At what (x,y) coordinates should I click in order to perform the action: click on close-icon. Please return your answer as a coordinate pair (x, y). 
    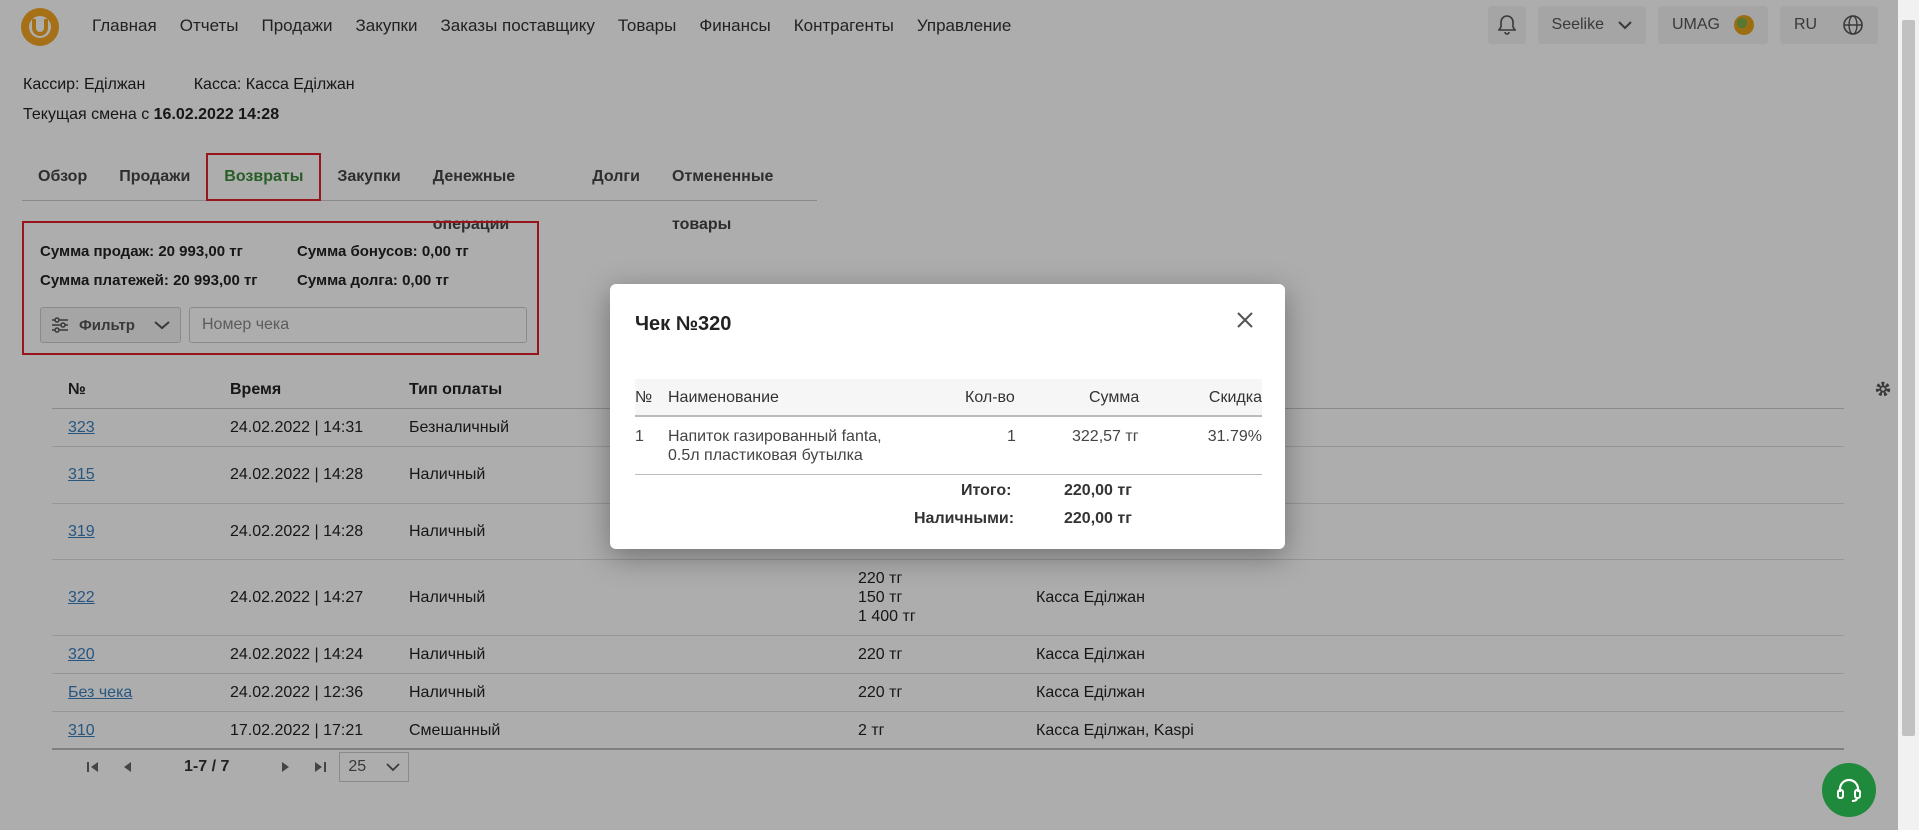
    Looking at the image, I should click on (1245, 320).